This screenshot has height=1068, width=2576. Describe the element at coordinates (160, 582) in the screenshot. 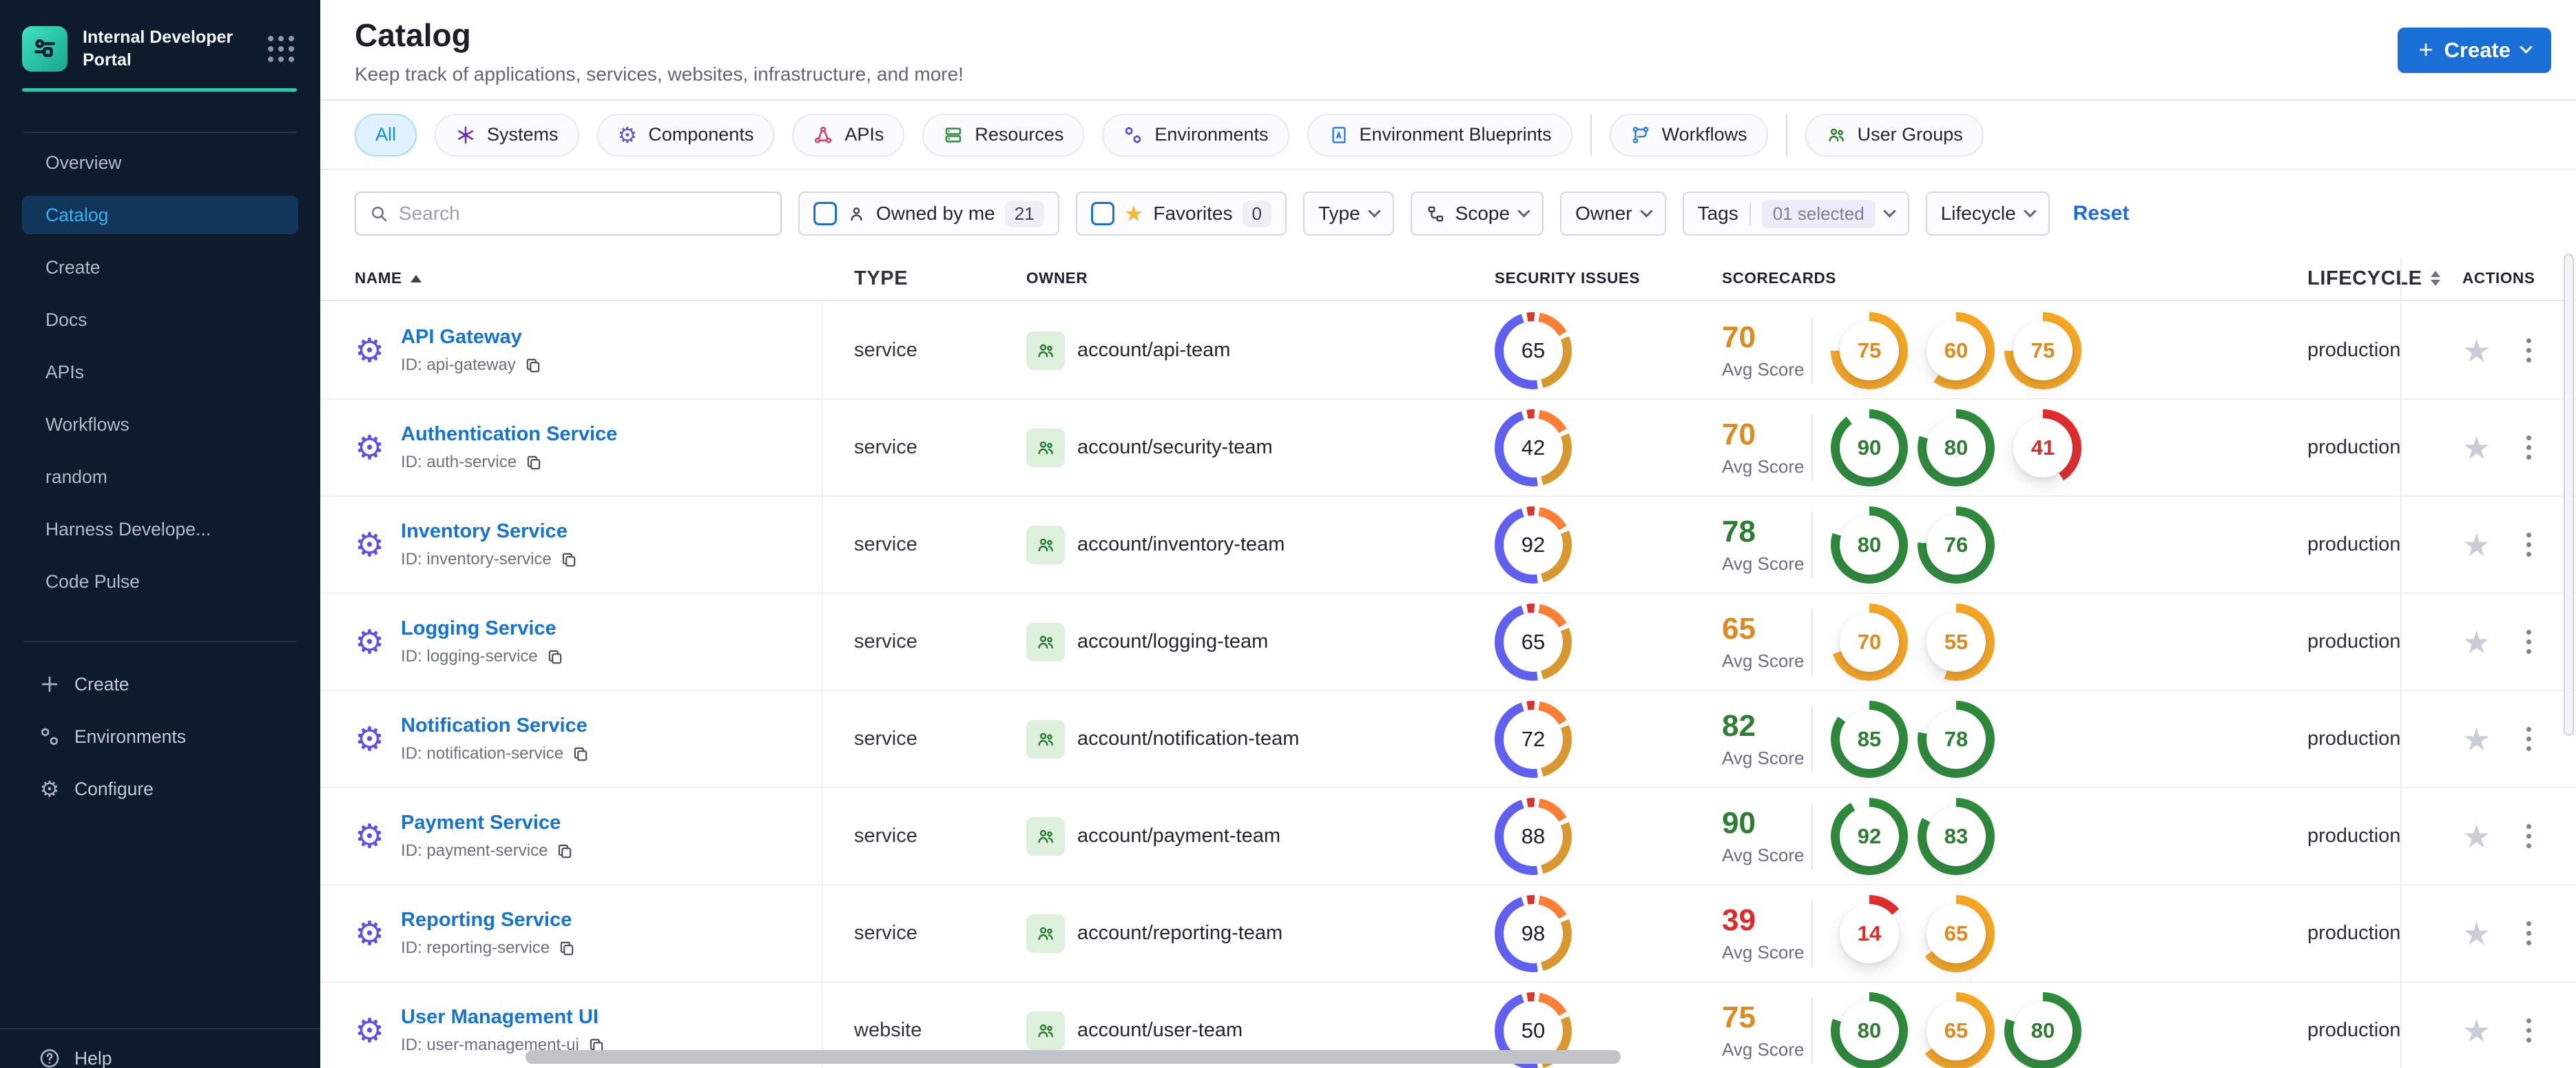

I see `sidebar-item-code-pulse: Code Pulse` at that location.